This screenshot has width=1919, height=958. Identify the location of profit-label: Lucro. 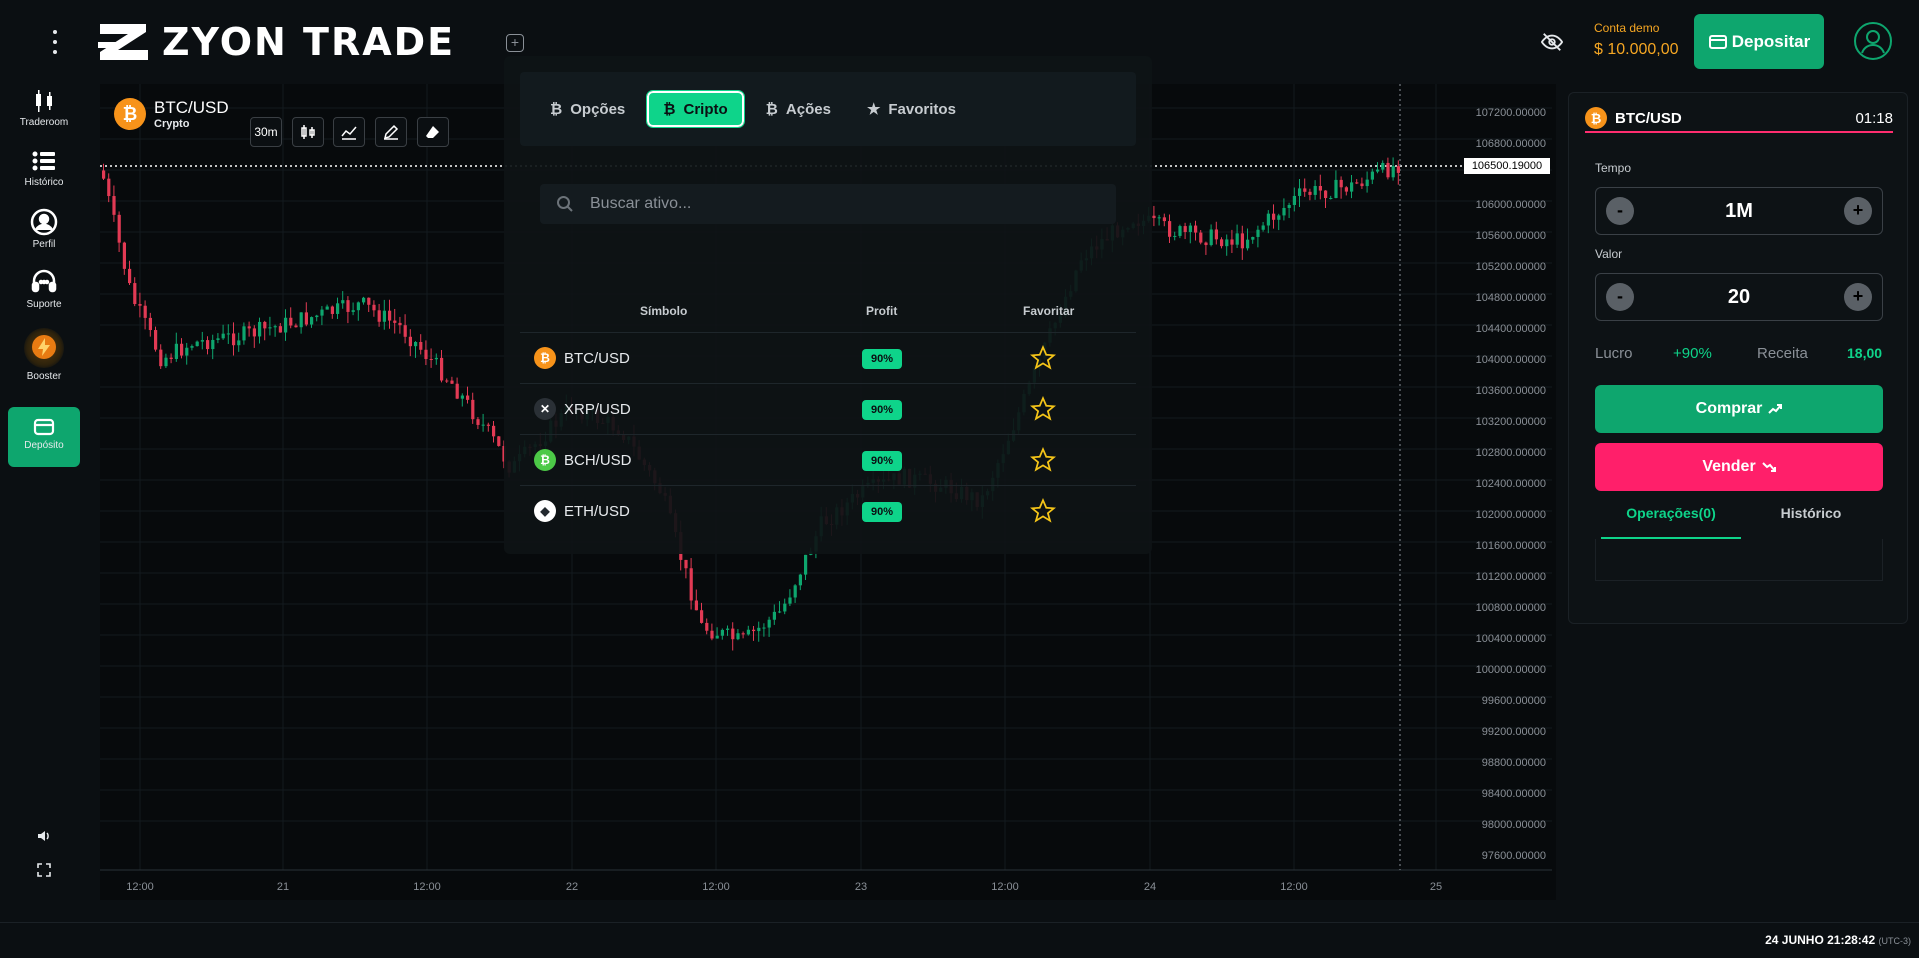
(1614, 353).